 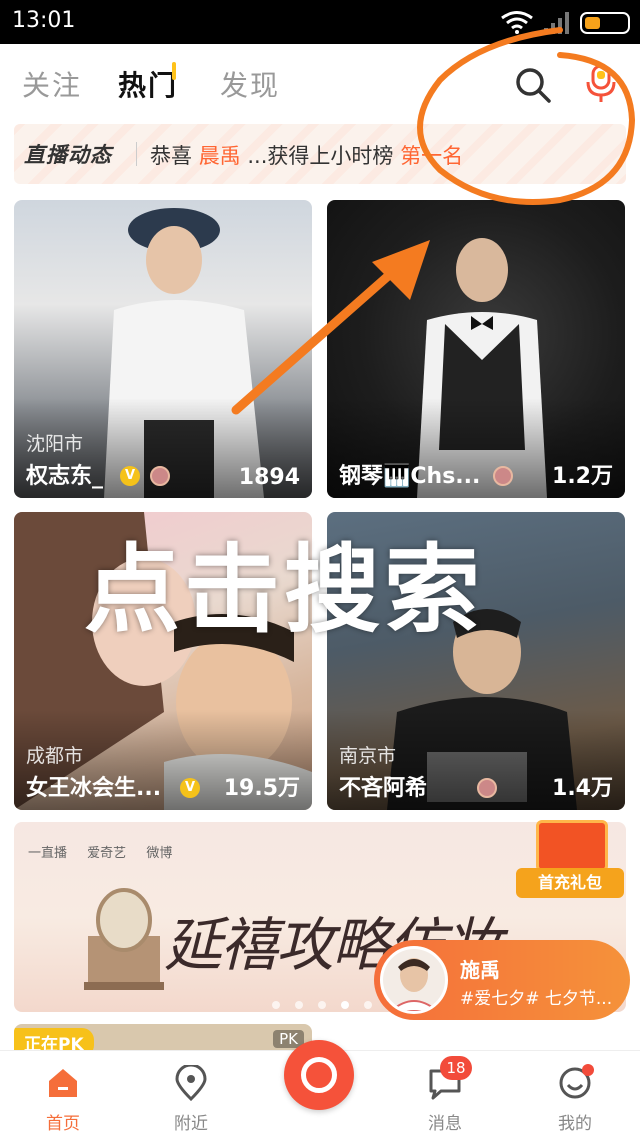 I want to click on nav-home: 首页, so click(x=63, y=1099).